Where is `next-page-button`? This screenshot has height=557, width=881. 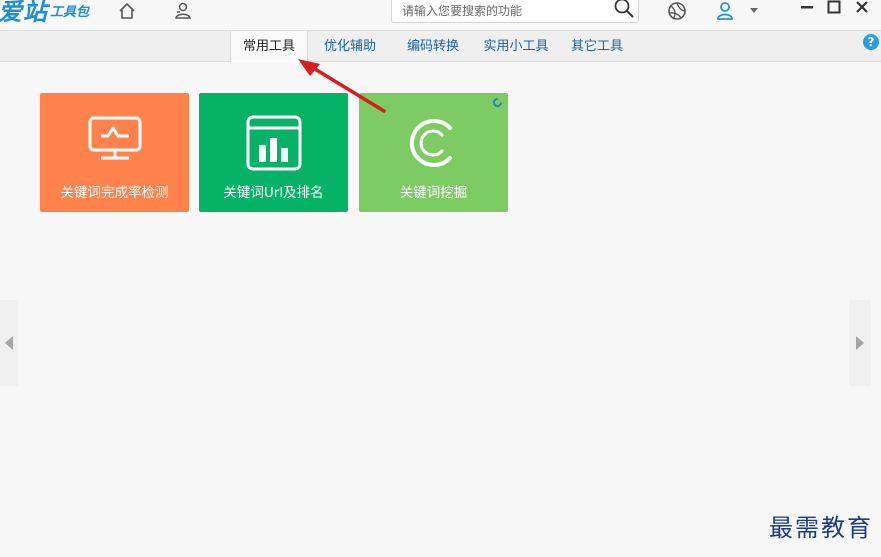
next-page-button is located at coordinates (860, 343).